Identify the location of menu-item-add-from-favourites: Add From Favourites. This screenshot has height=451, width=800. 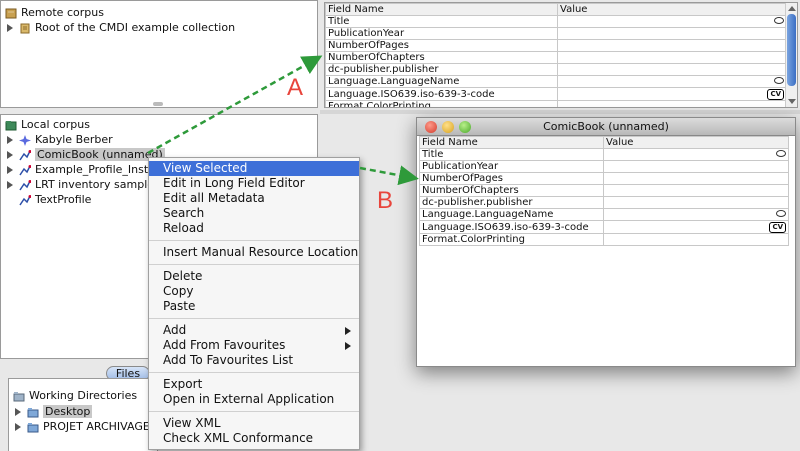
(254, 345).